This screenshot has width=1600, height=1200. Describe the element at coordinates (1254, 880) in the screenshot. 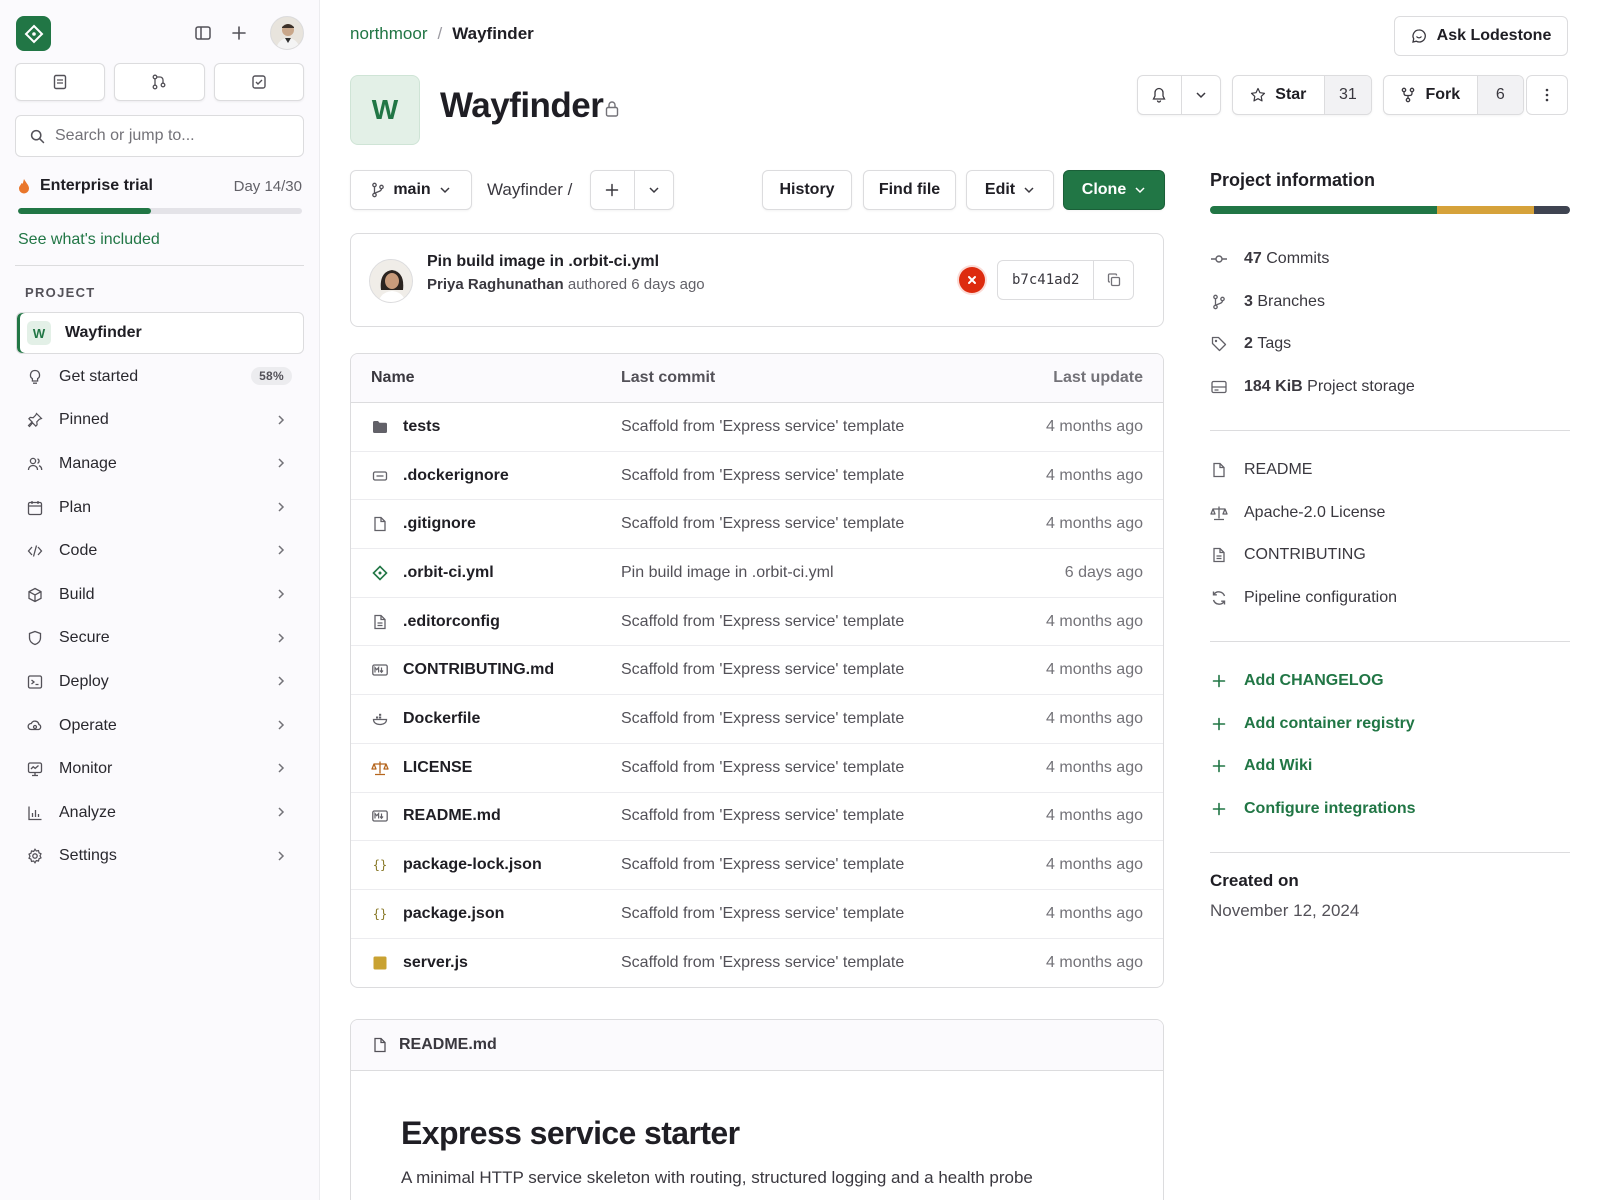

I see `created-label: Created on` at that location.